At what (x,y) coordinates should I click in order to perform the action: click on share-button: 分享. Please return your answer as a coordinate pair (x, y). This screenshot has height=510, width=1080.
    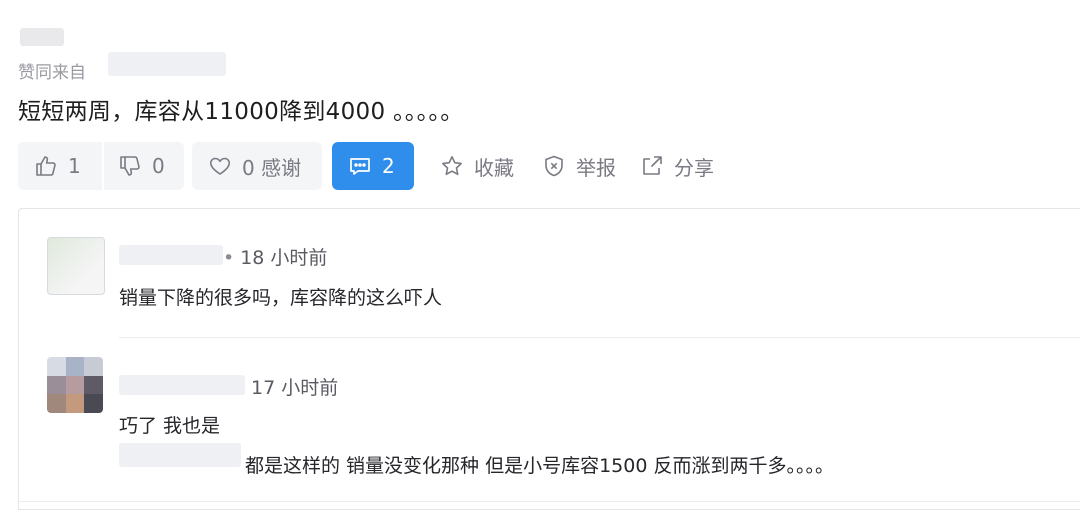
    Looking at the image, I should click on (677, 166).